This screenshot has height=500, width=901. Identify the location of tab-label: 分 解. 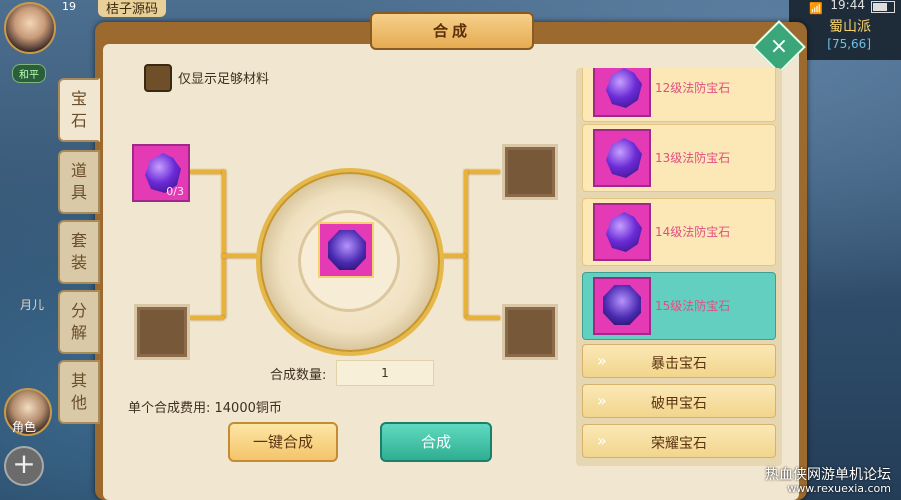
(78, 321).